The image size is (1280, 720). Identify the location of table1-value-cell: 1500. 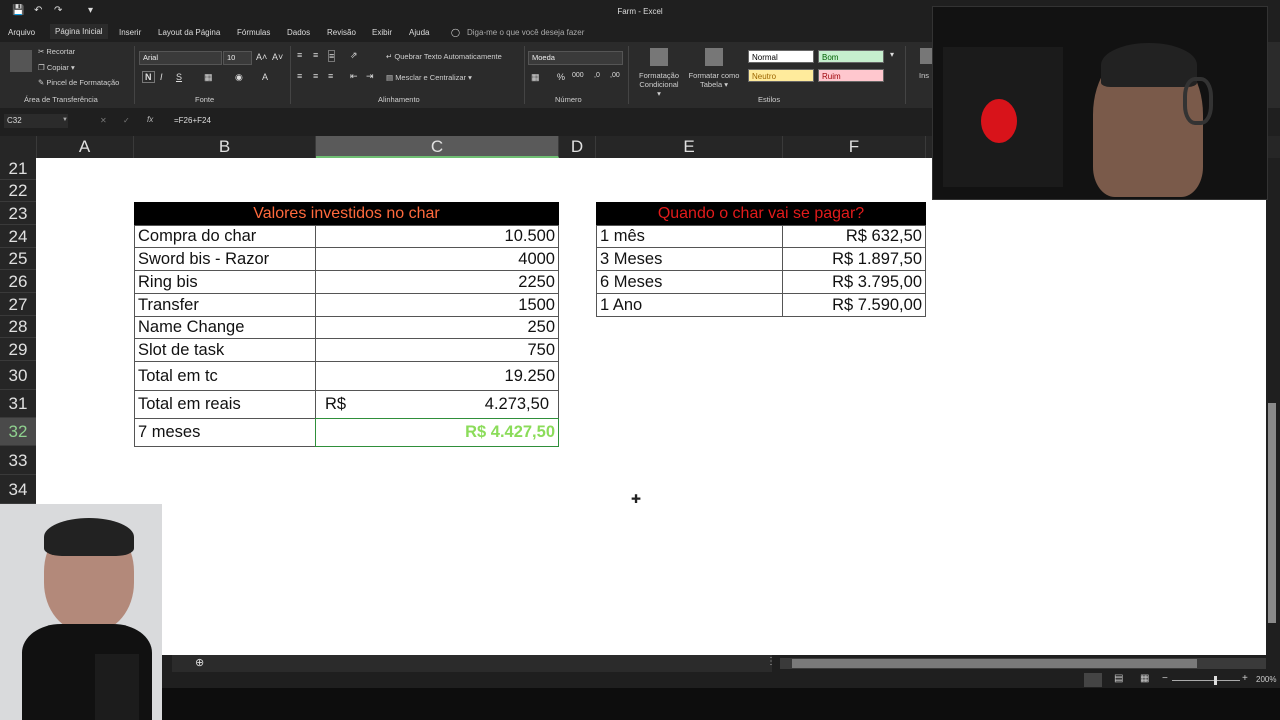
(437, 305).